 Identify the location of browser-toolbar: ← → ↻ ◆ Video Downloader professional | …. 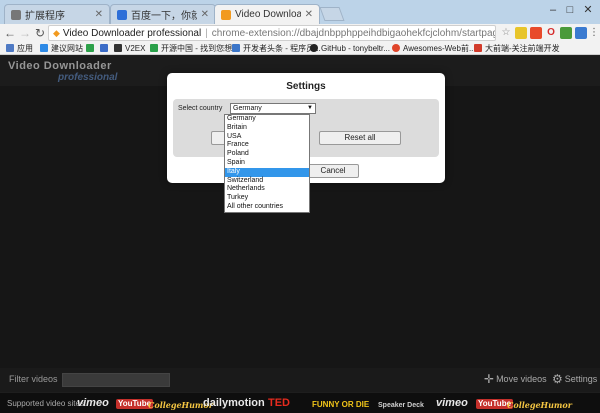
(300, 33).